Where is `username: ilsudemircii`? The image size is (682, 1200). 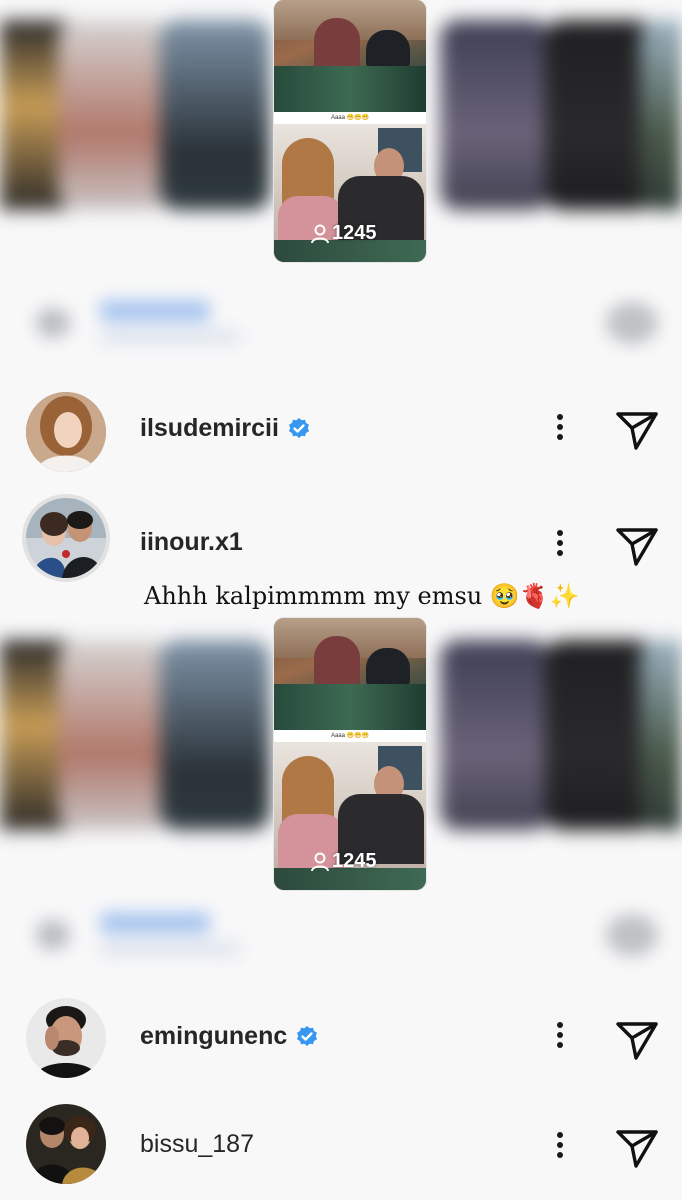
username: ilsudemircii is located at coordinates (225, 428).